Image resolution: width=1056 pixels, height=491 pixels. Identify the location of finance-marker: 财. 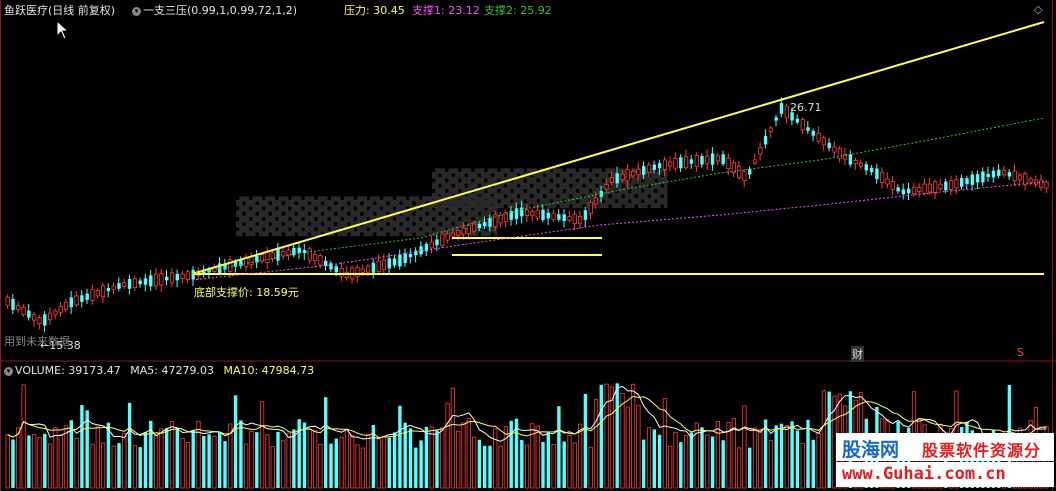
(857, 354).